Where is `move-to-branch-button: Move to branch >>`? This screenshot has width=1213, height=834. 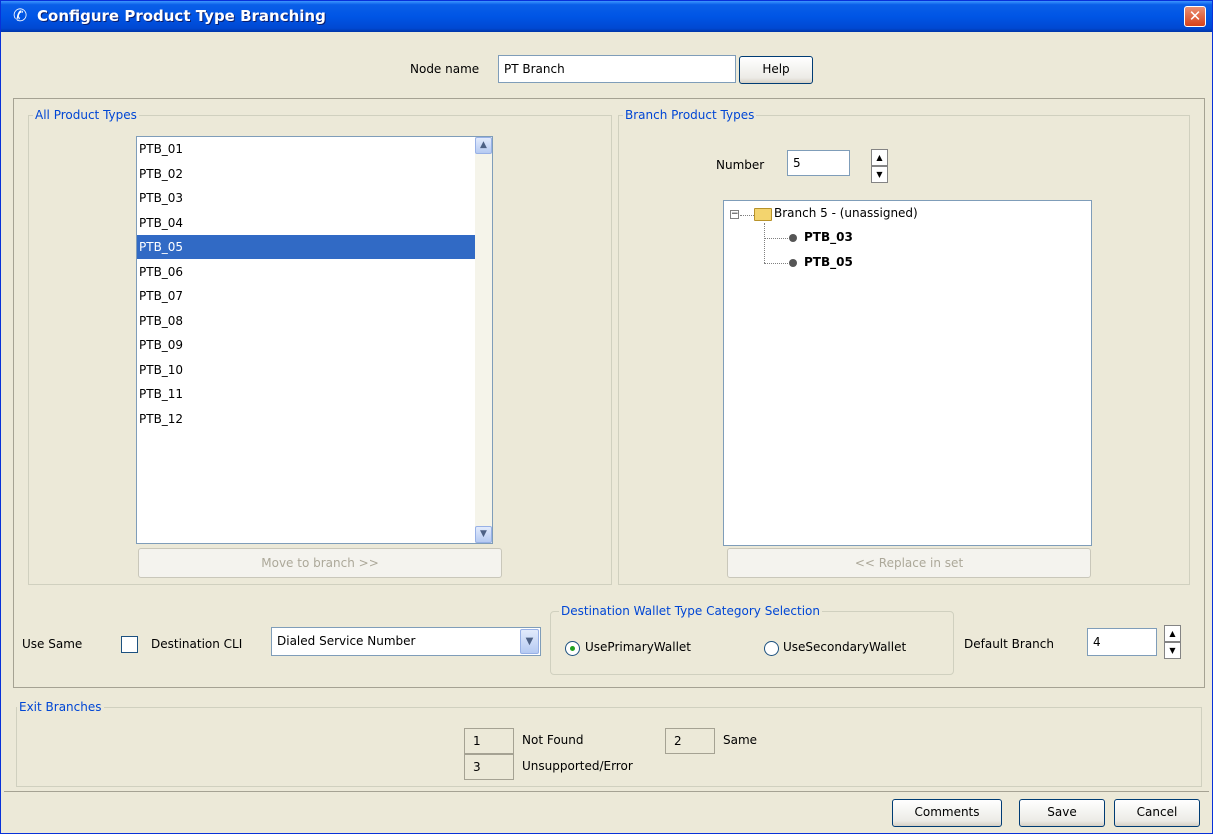 move-to-branch-button: Move to branch >> is located at coordinates (320, 563).